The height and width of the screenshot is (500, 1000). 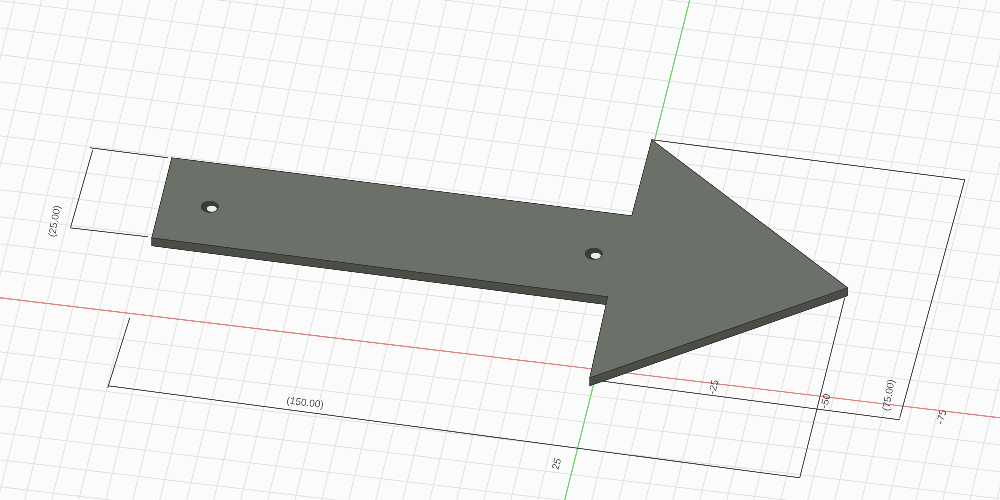 What do you see at coordinates (55, 221) in the screenshot?
I see `dimension-label: (25.00)` at bounding box center [55, 221].